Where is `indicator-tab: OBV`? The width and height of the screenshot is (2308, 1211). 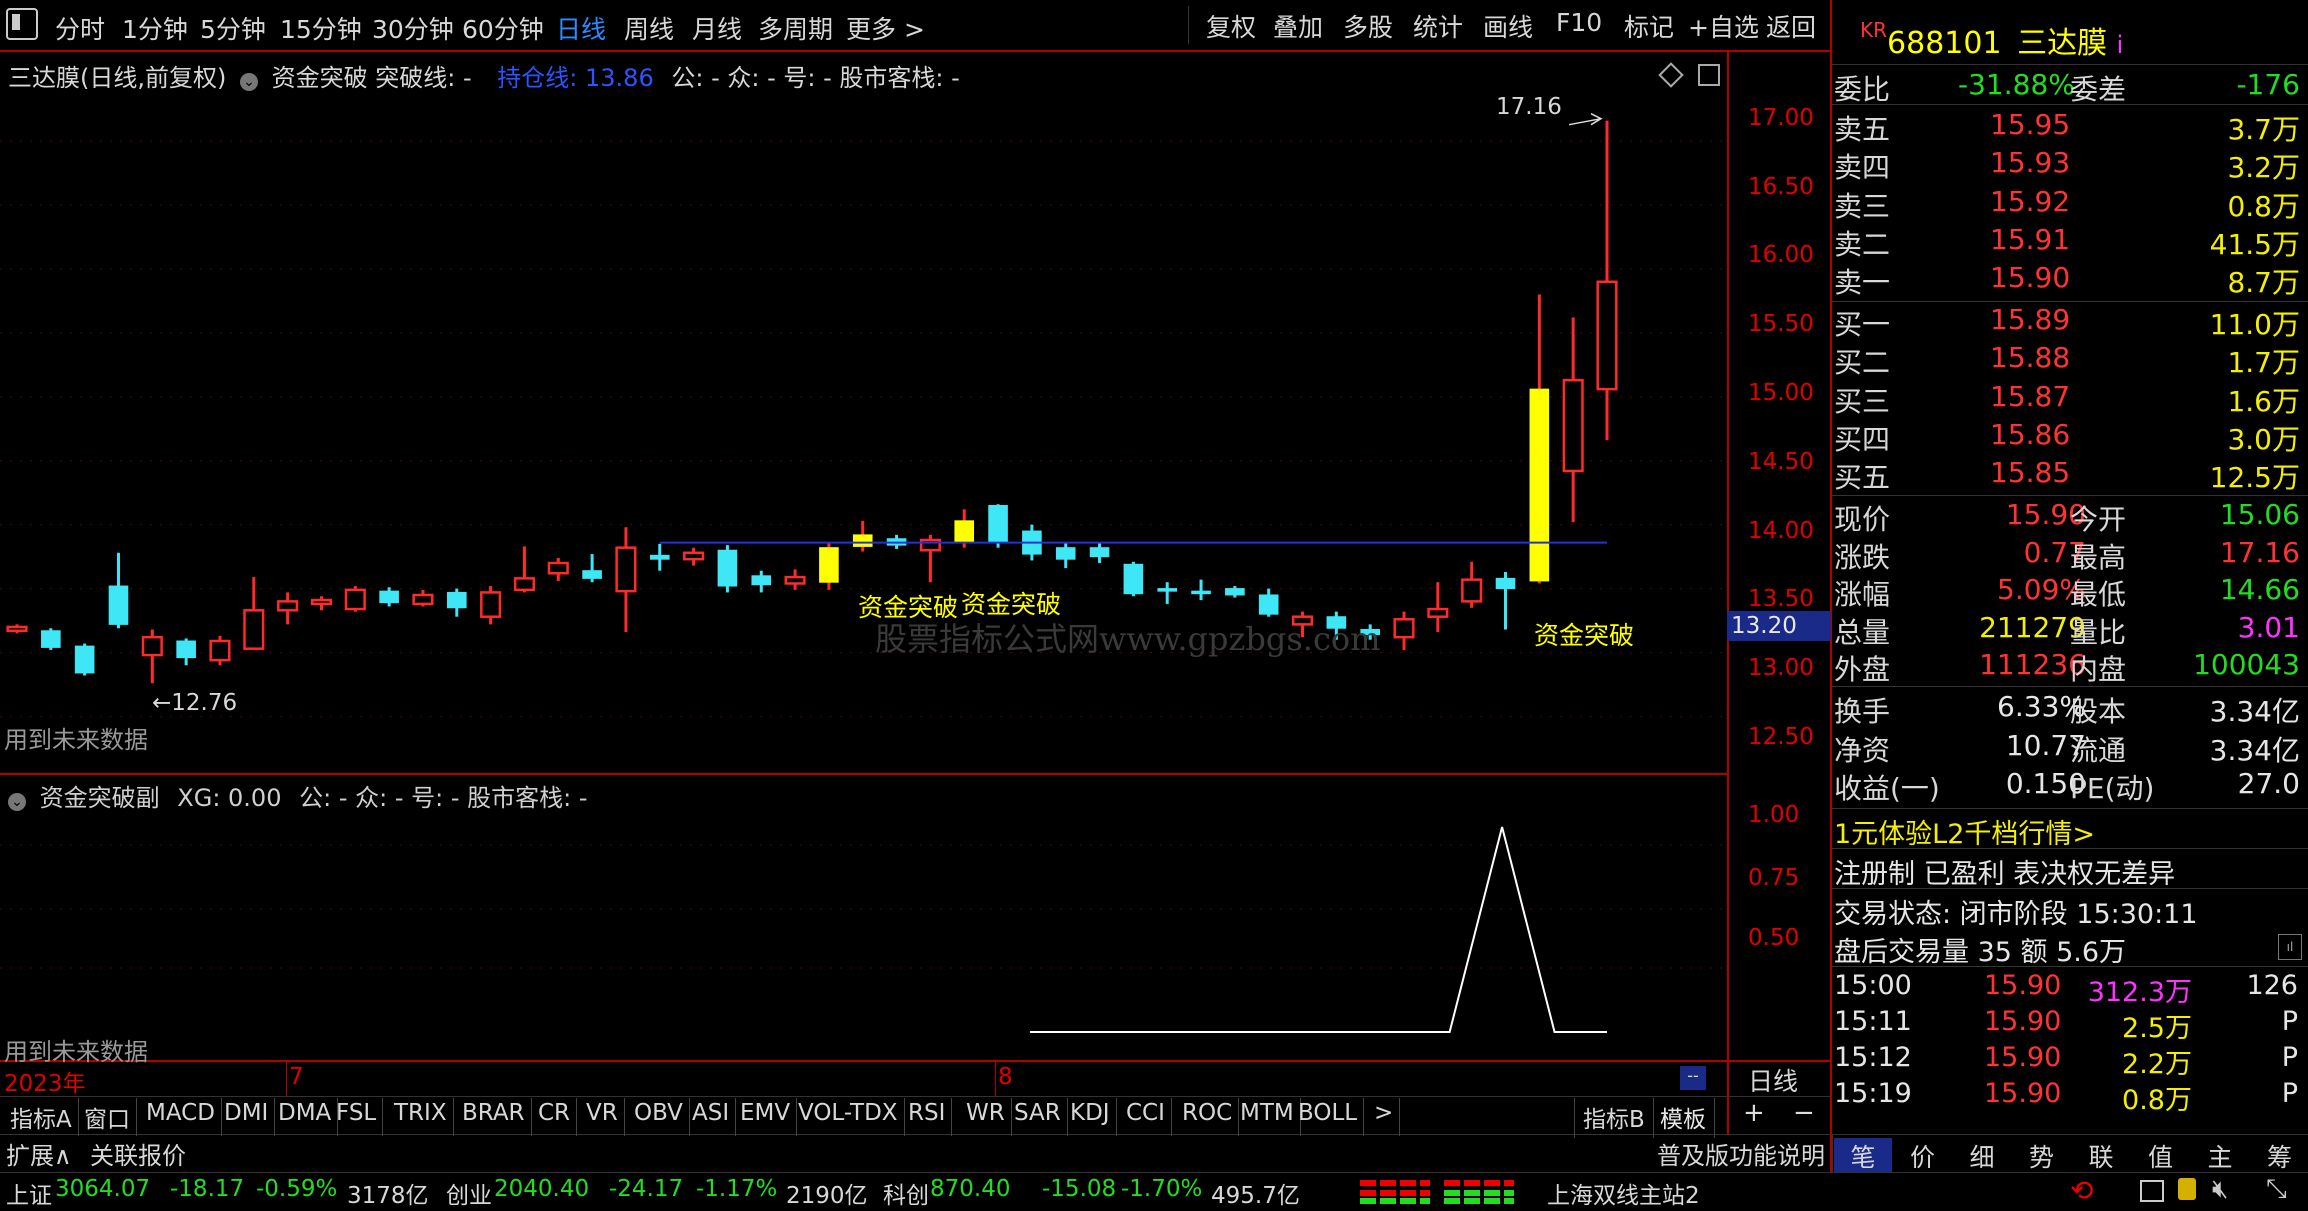
indicator-tab: OBV is located at coordinates (660, 1117).